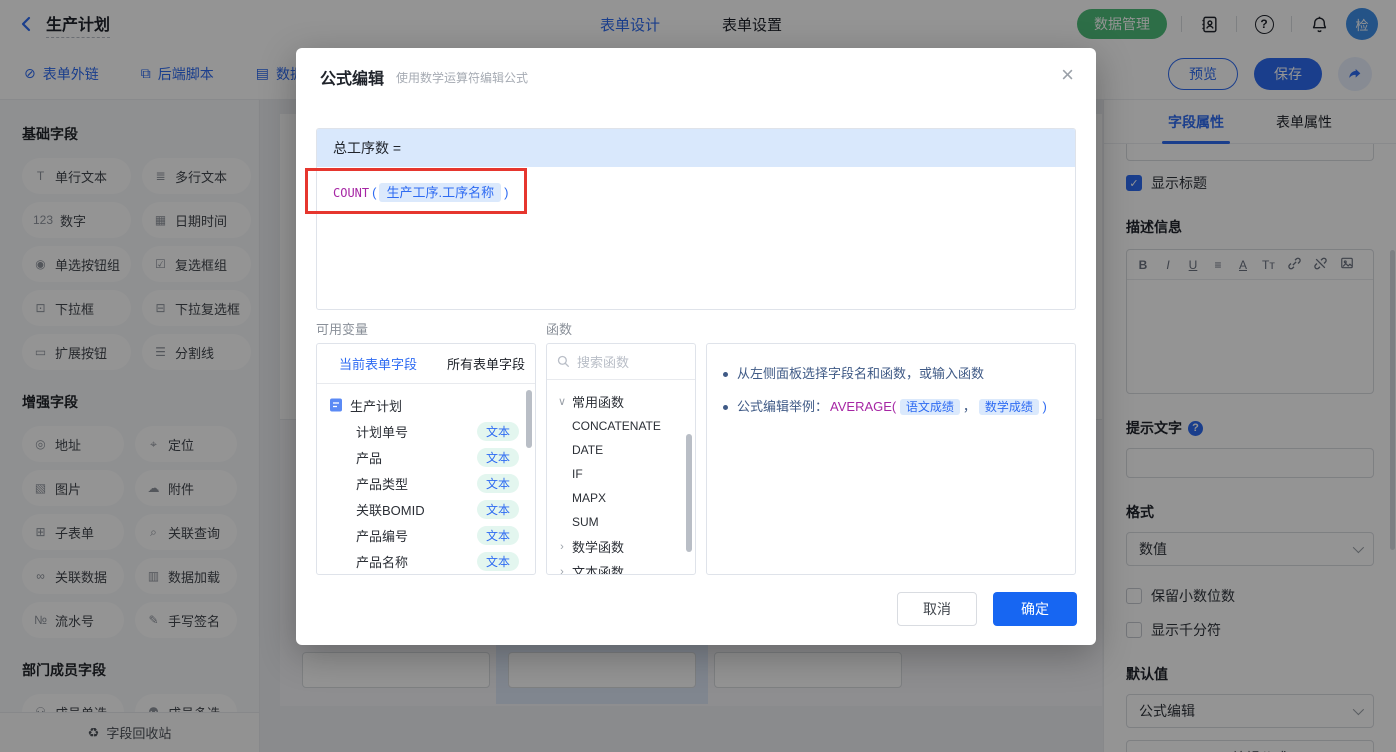 The height and width of the screenshot is (752, 1396). What do you see at coordinates (426, 364) in the screenshot?
I see `variables-tabs: 当前表单字段 所有表单字段` at bounding box center [426, 364].